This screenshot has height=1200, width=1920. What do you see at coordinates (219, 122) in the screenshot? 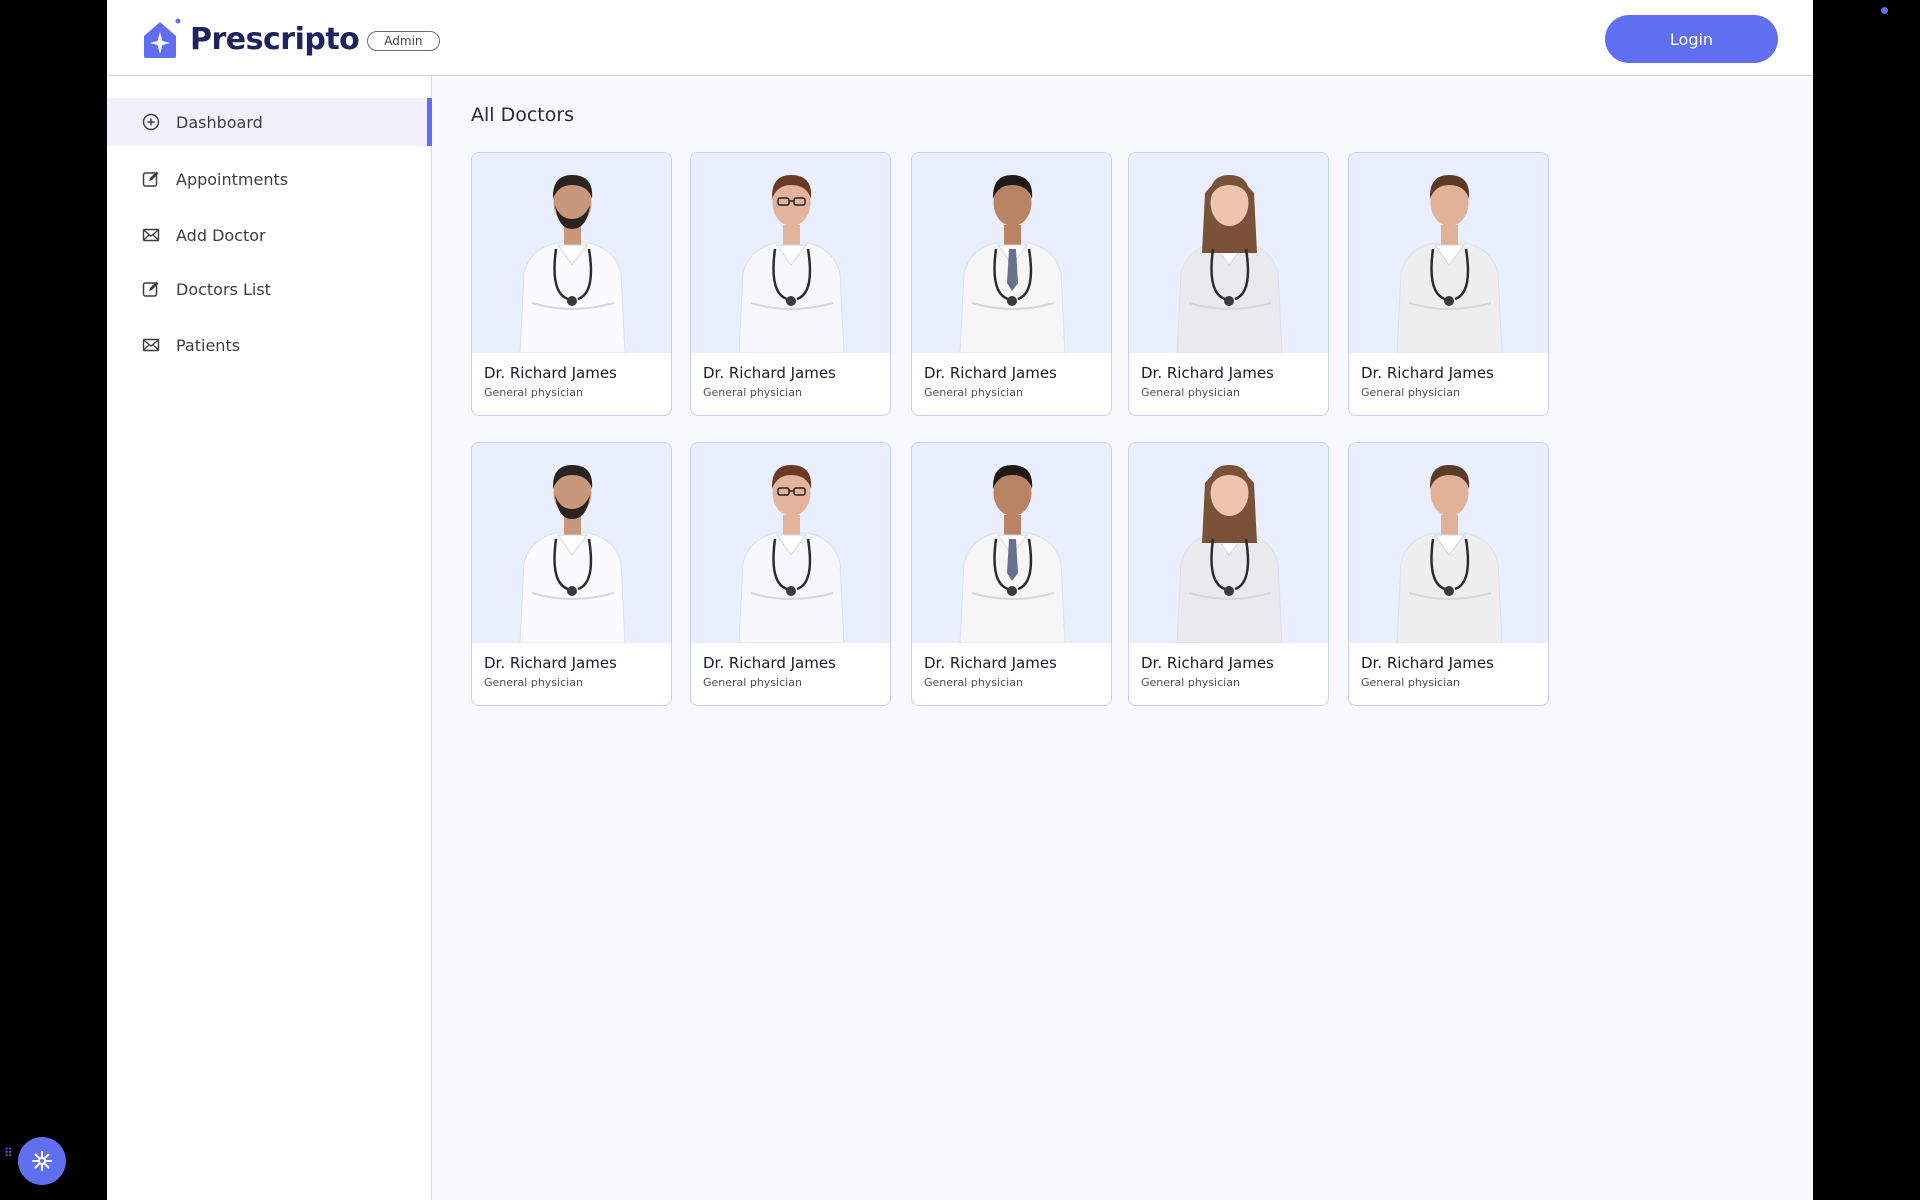
I see `sidebar-item-label: Dashboard` at bounding box center [219, 122].